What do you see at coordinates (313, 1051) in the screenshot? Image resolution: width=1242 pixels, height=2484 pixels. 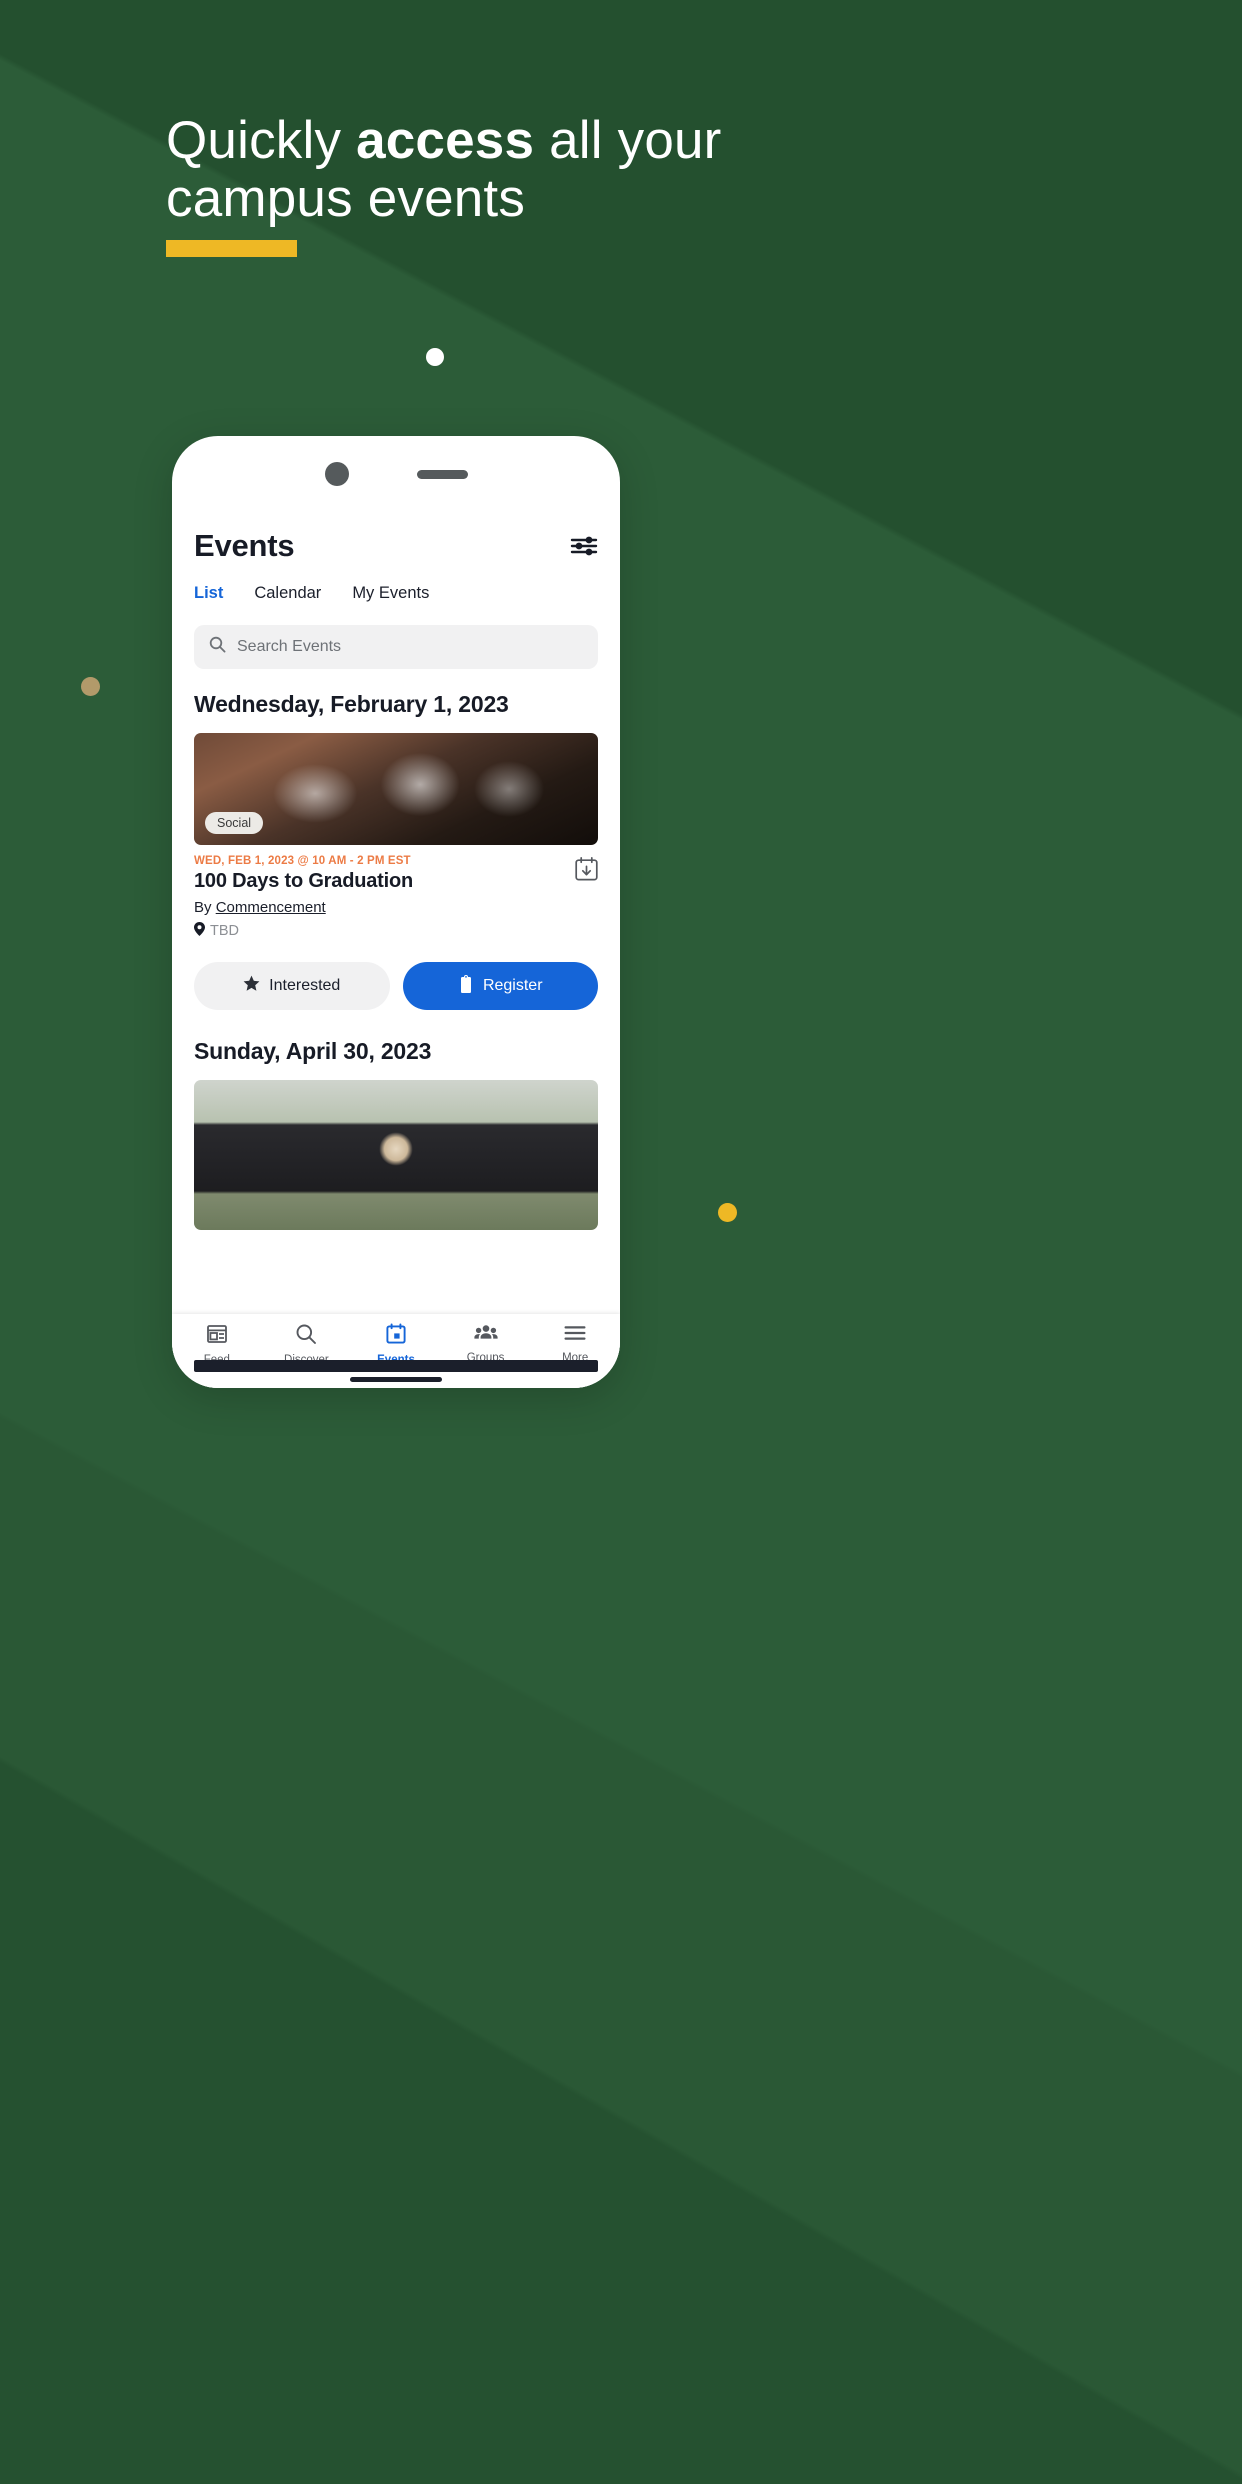 I see `date-heading-2: Sunday, April 30, 2023` at bounding box center [313, 1051].